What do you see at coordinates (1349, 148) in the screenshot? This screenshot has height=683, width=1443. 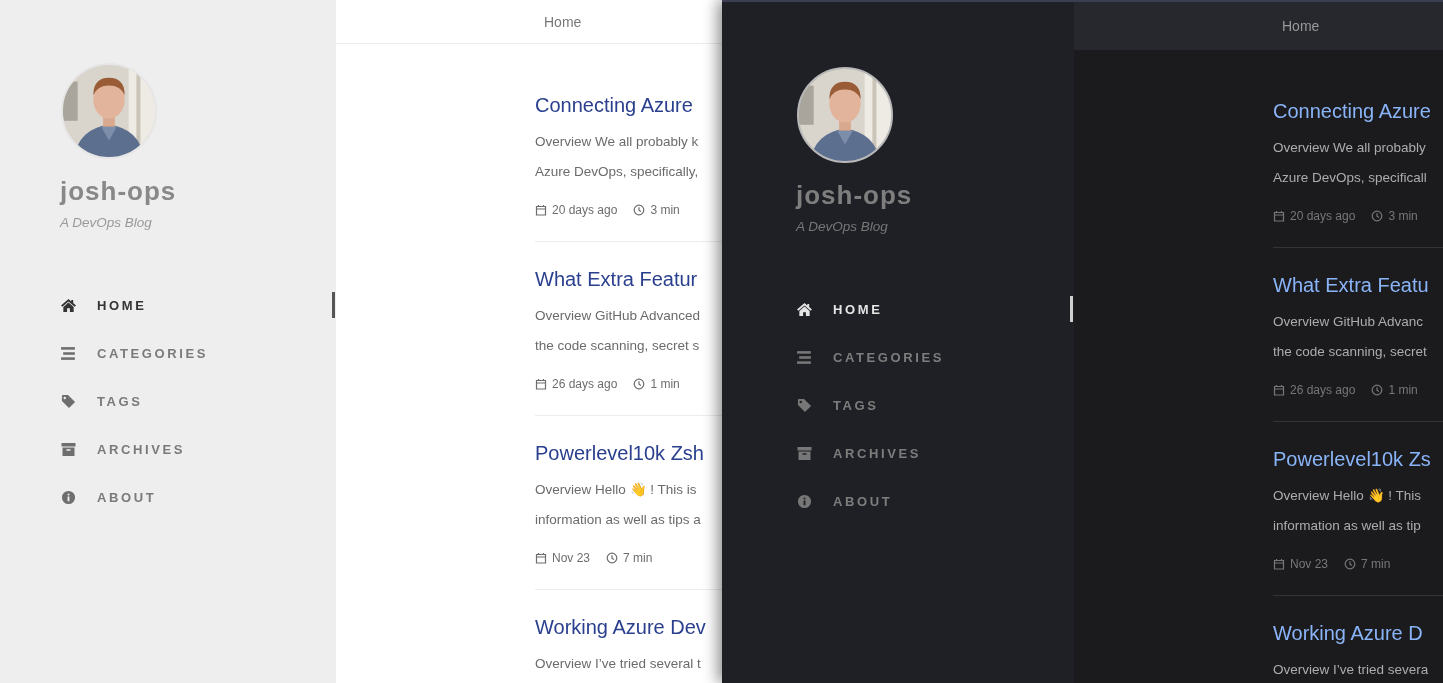 I see `post-excerpt: Overview We all probably` at bounding box center [1349, 148].